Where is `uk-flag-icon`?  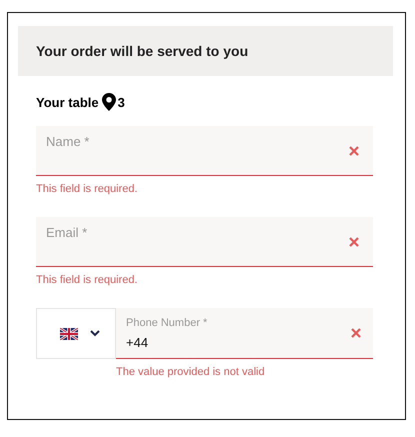
uk-flag-icon is located at coordinates (69, 334).